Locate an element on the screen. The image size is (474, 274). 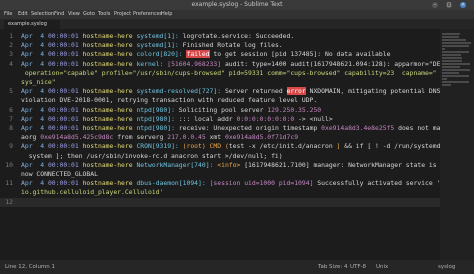
token: receive: Unexpected origin timestamp is located at coordinates (250, 128).